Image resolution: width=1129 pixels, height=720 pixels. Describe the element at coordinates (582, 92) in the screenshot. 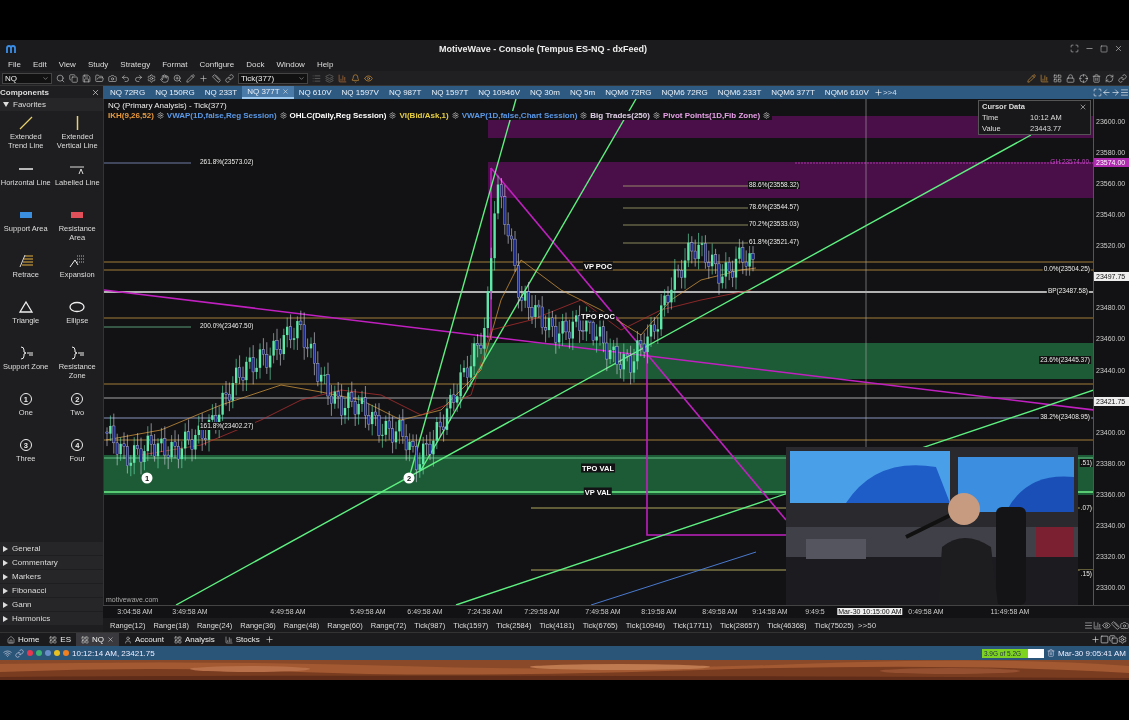

I see `chart-tab: NQ 5m` at that location.